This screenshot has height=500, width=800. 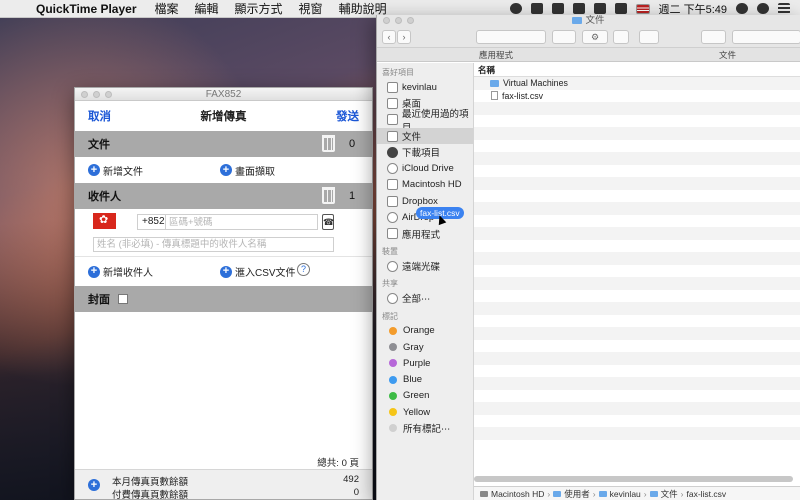 What do you see at coordinates (99, 116) in the screenshot?
I see `cancel-button: 取消` at bounding box center [99, 116].